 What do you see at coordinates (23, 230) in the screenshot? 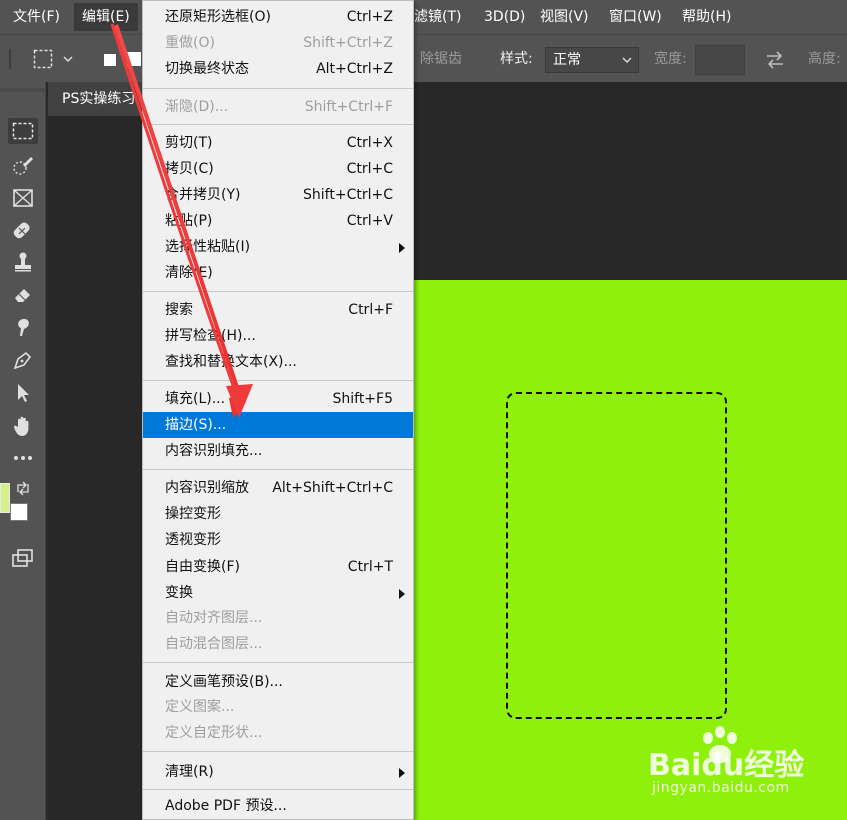
I see `healing-brush-icon` at bounding box center [23, 230].